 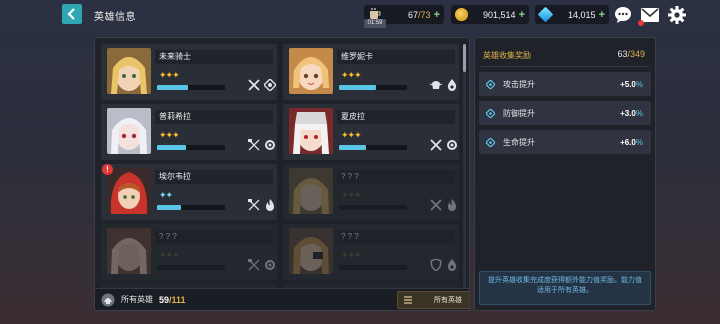 What do you see at coordinates (214, 117) in the screenshot?
I see `hero-name: 普莉希拉` at bounding box center [214, 117].